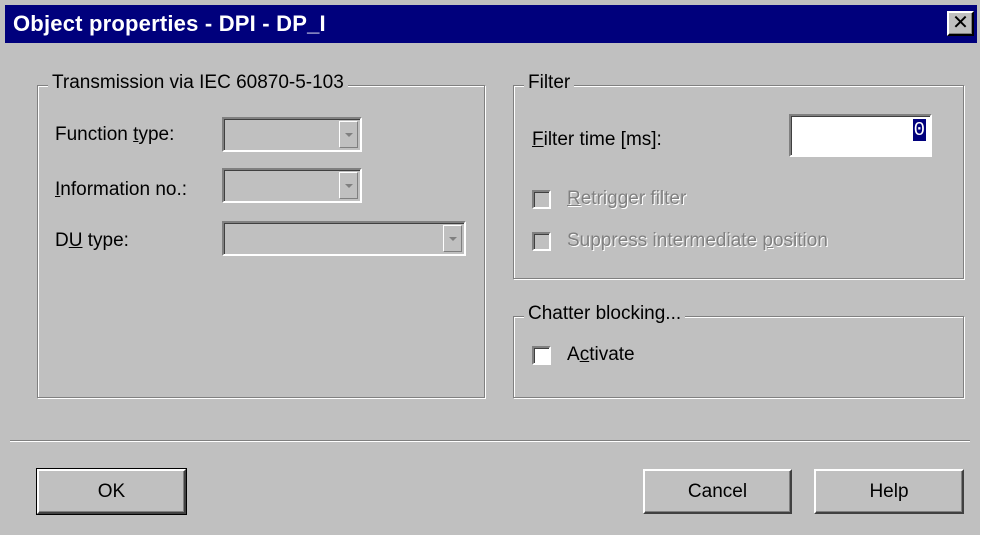  What do you see at coordinates (541, 241) in the screenshot?
I see `suppress-intermediate-position-checkbox` at bounding box center [541, 241].